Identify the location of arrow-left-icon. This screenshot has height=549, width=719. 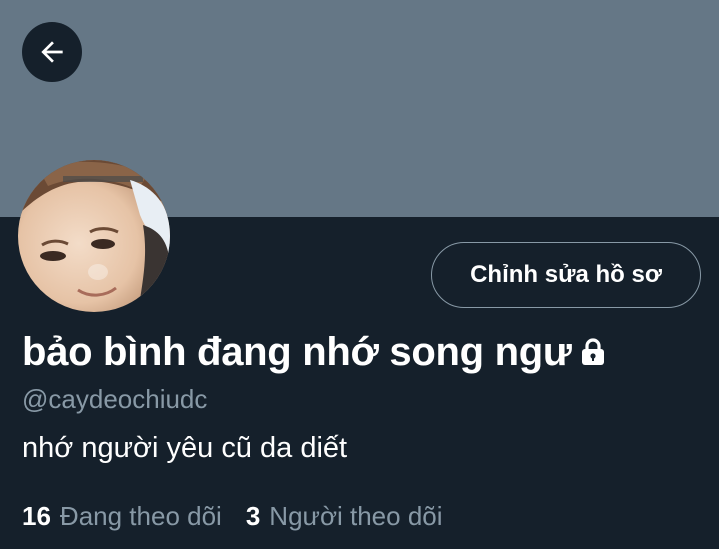
(52, 52).